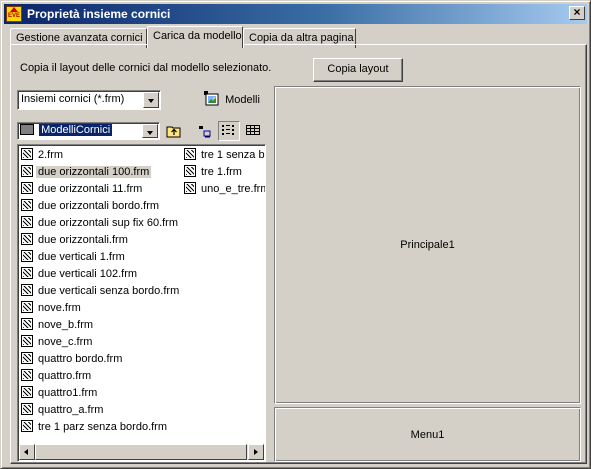 The width and height of the screenshot is (591, 469). I want to click on tab-carica-da-modello: Carica da modello, so click(195, 37).